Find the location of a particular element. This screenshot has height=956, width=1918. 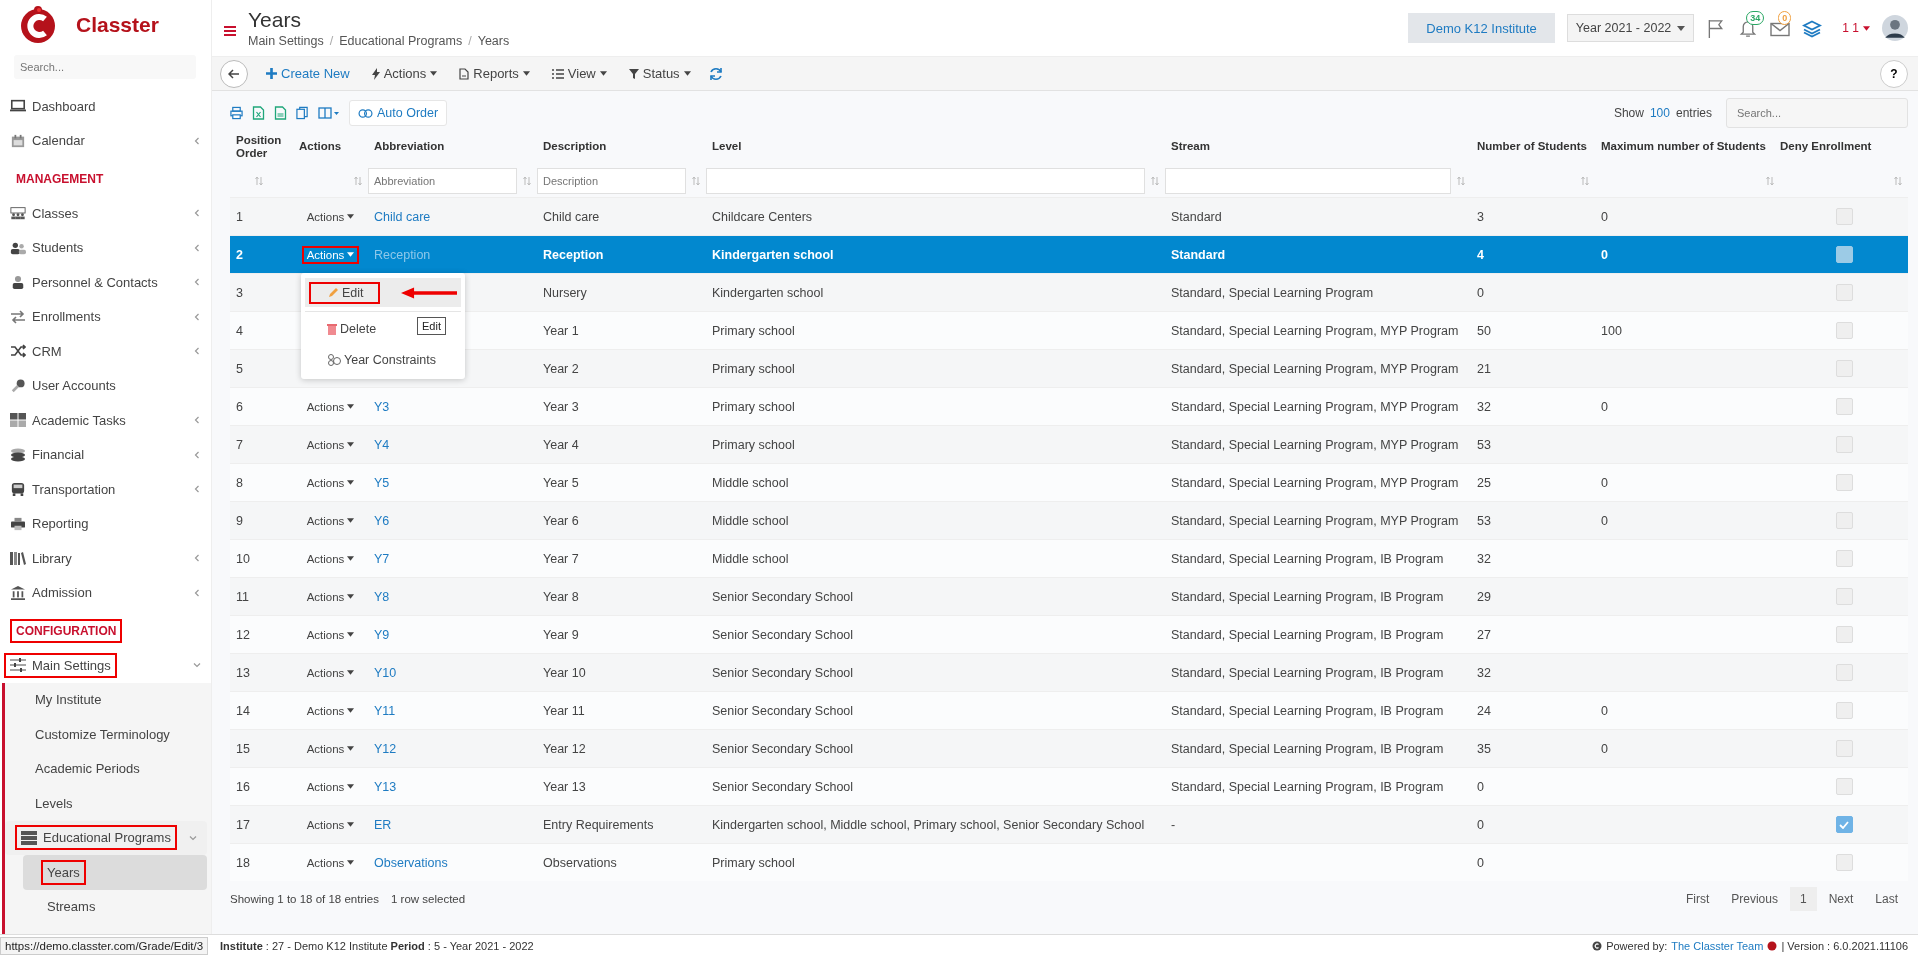

toolbar-button: Status is located at coordinates (659, 73).